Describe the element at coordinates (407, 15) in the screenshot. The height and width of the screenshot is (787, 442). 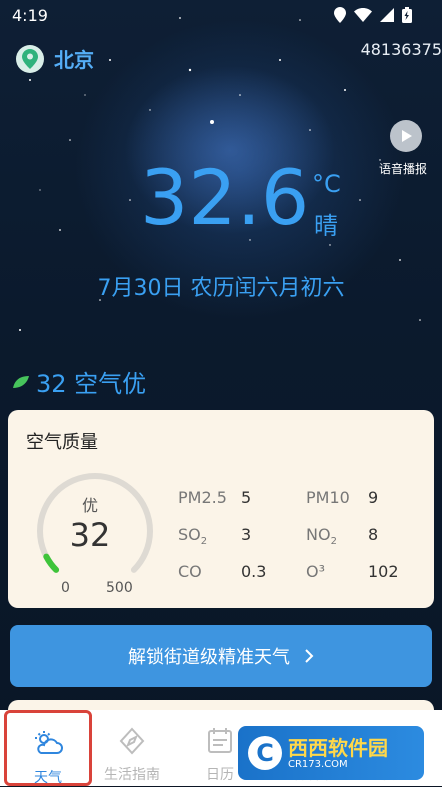
I see `battery-icon` at that location.